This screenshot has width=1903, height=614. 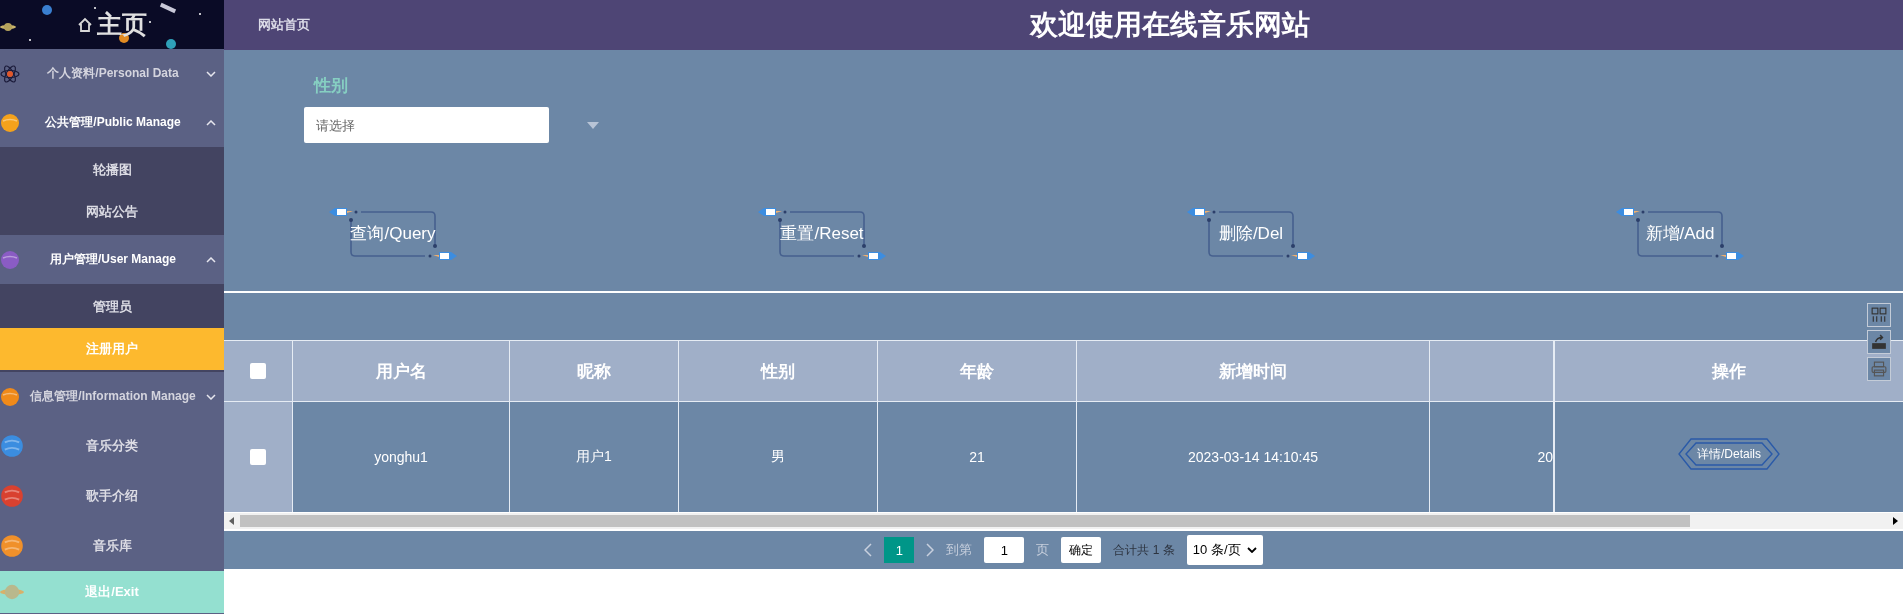 I want to click on column-header: 操作, so click(x=1728, y=370).